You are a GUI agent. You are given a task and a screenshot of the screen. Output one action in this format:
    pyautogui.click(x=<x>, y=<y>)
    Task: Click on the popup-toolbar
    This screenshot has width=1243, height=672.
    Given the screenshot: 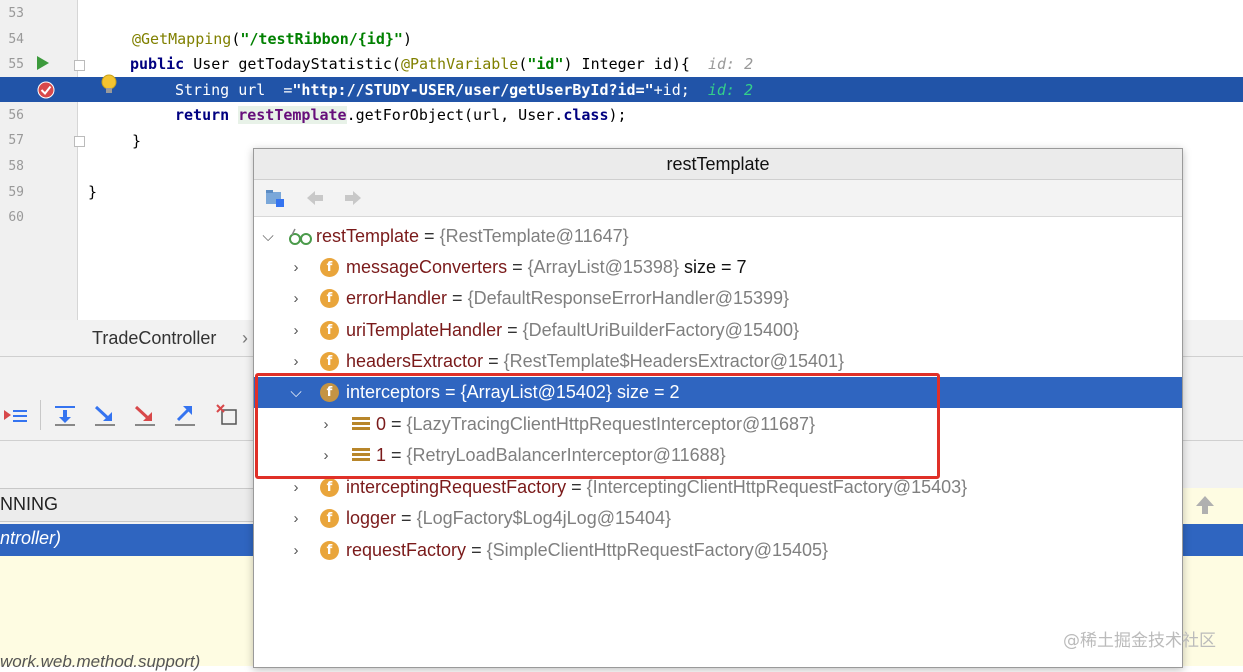 What is the action you would take?
    pyautogui.click(x=718, y=198)
    